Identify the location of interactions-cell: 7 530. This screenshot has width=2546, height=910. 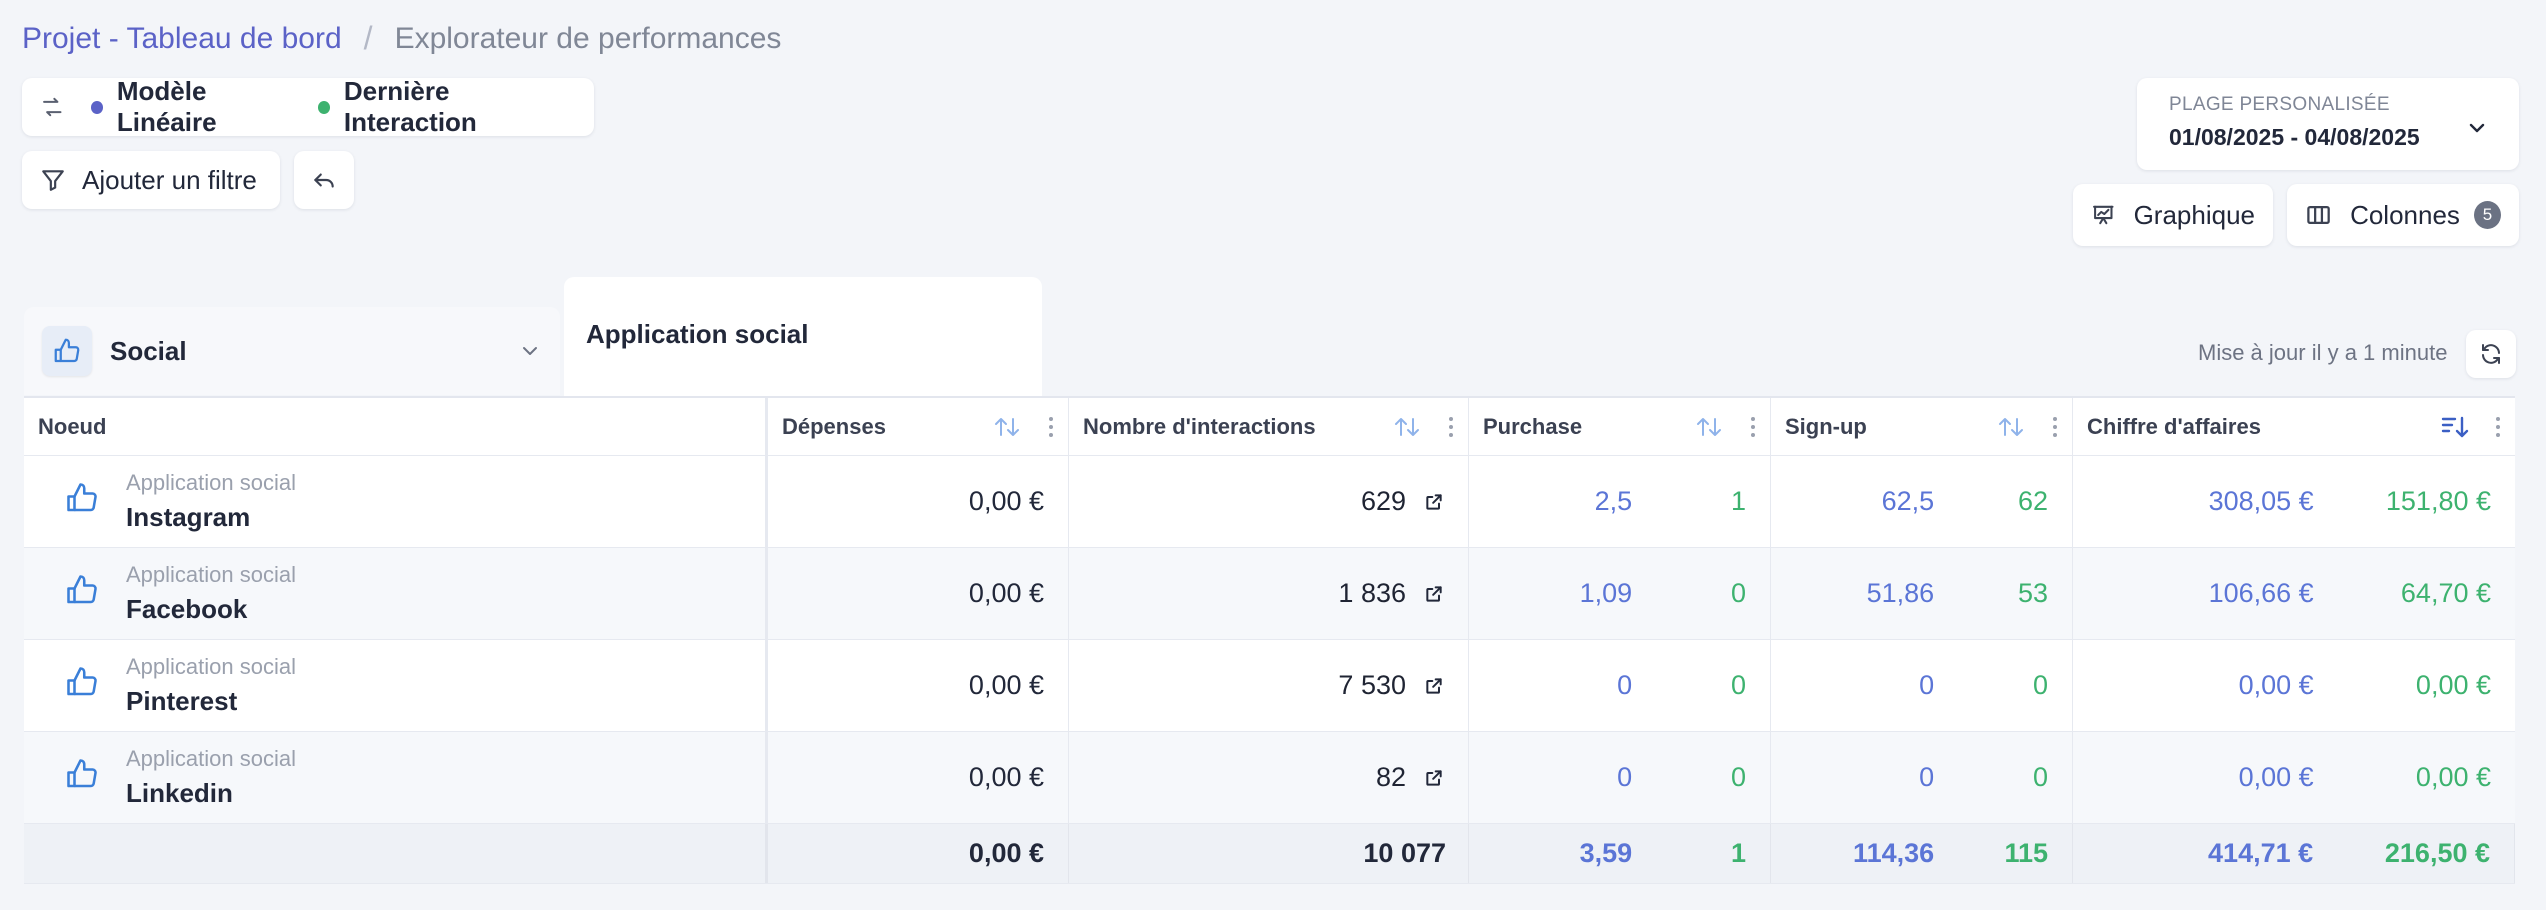
(1269, 685).